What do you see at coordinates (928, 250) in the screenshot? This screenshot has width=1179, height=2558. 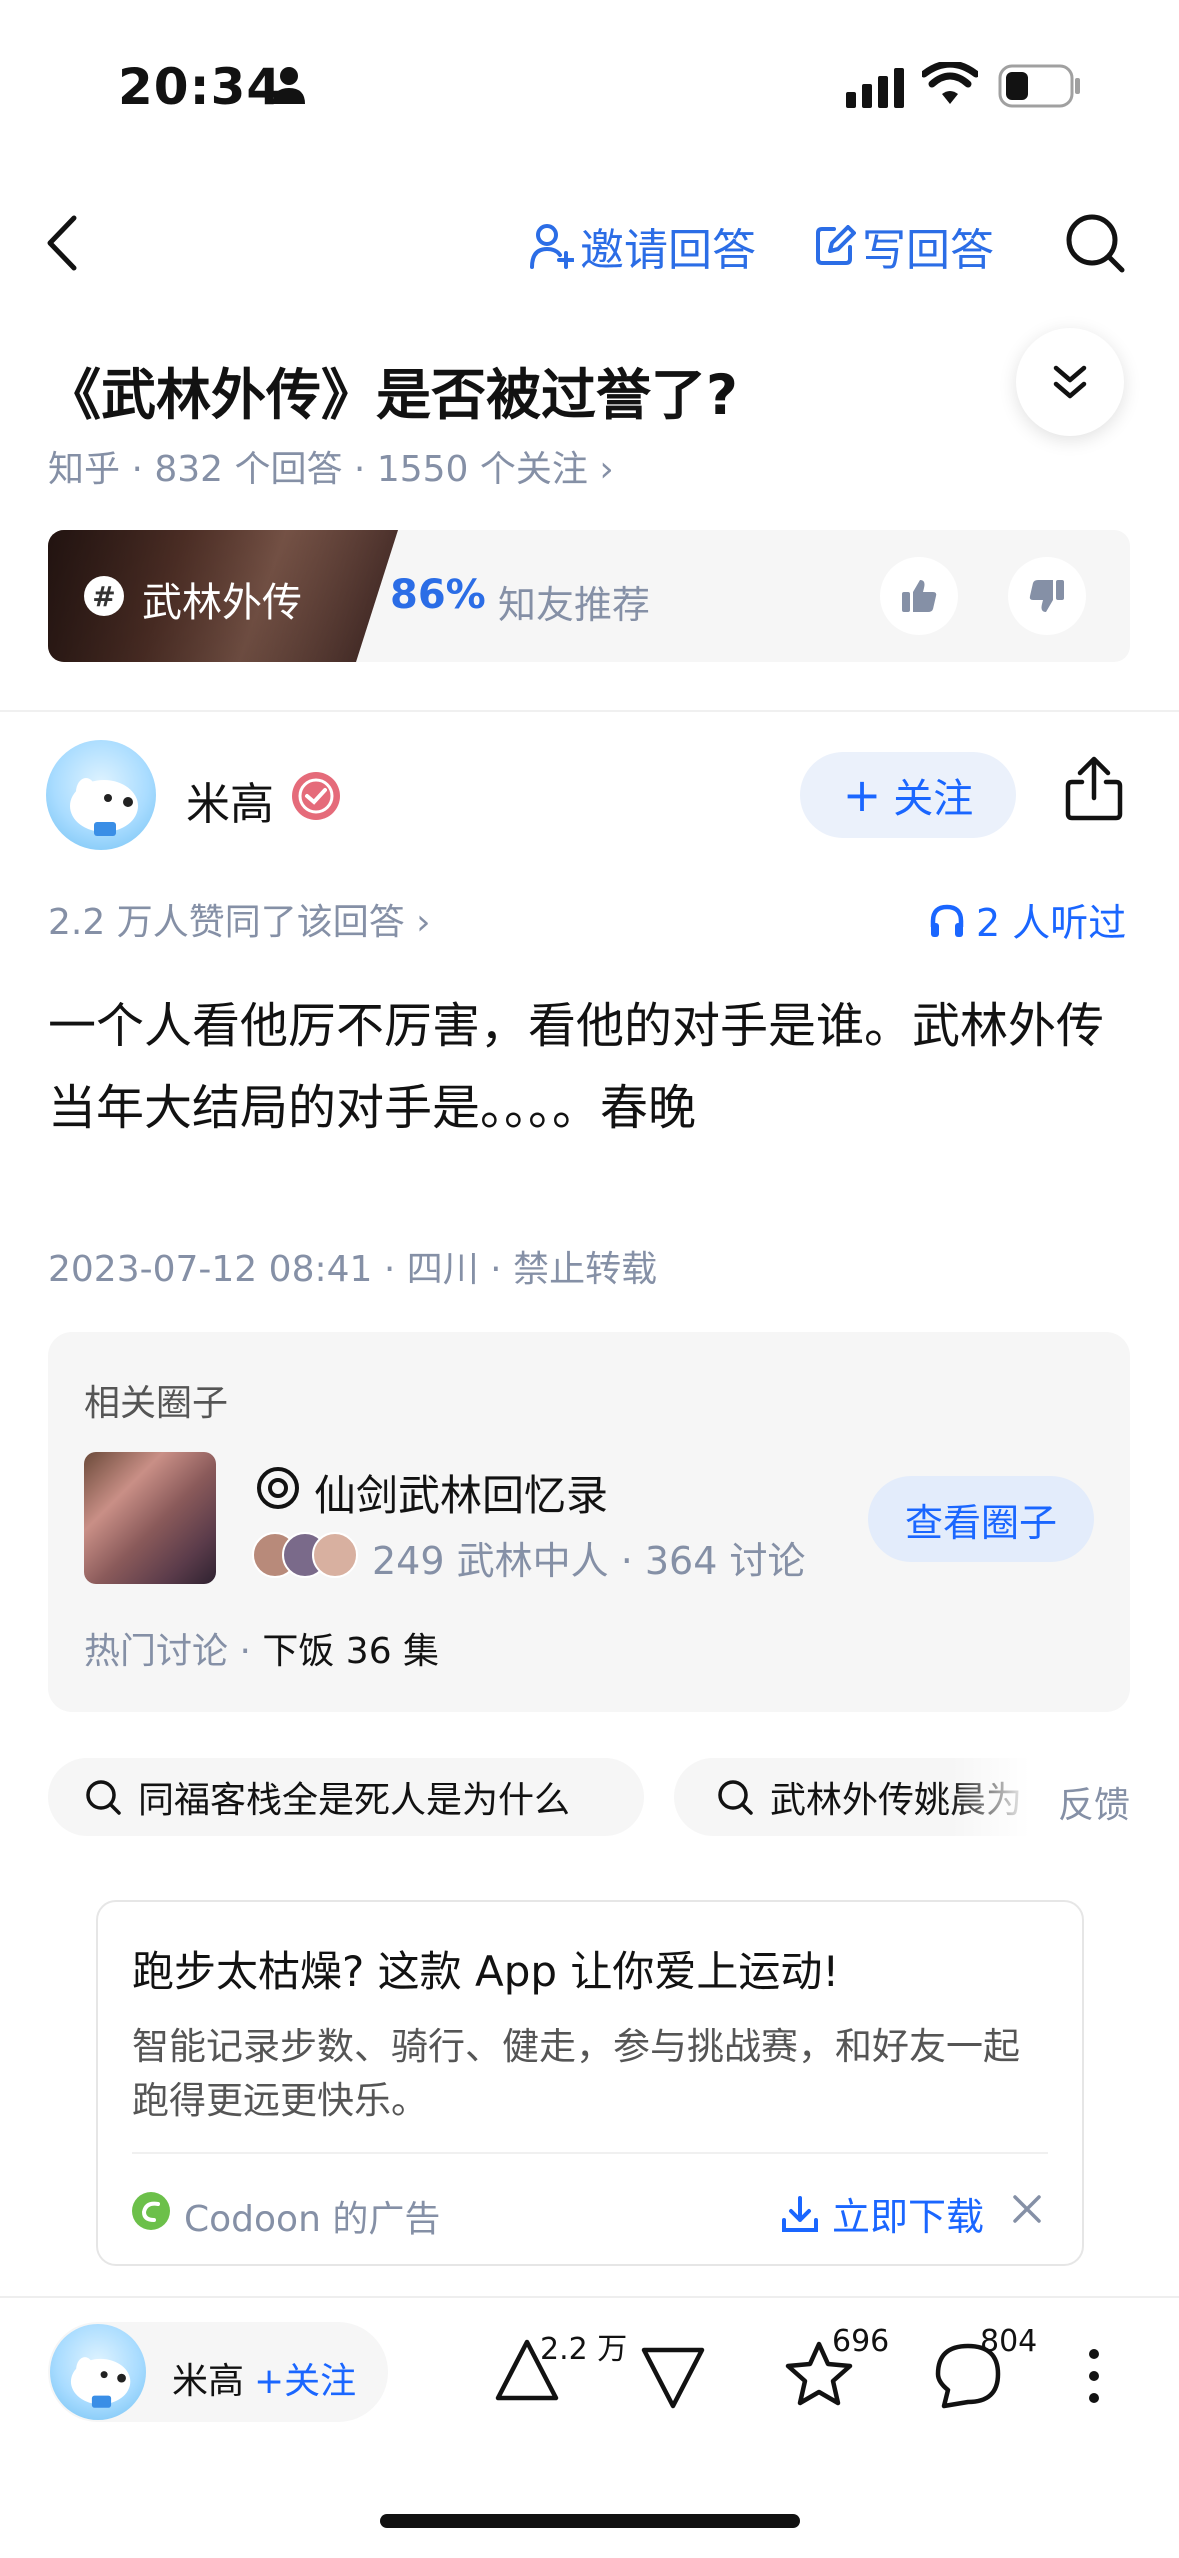 I see `write-answer-label: 写回答` at bounding box center [928, 250].